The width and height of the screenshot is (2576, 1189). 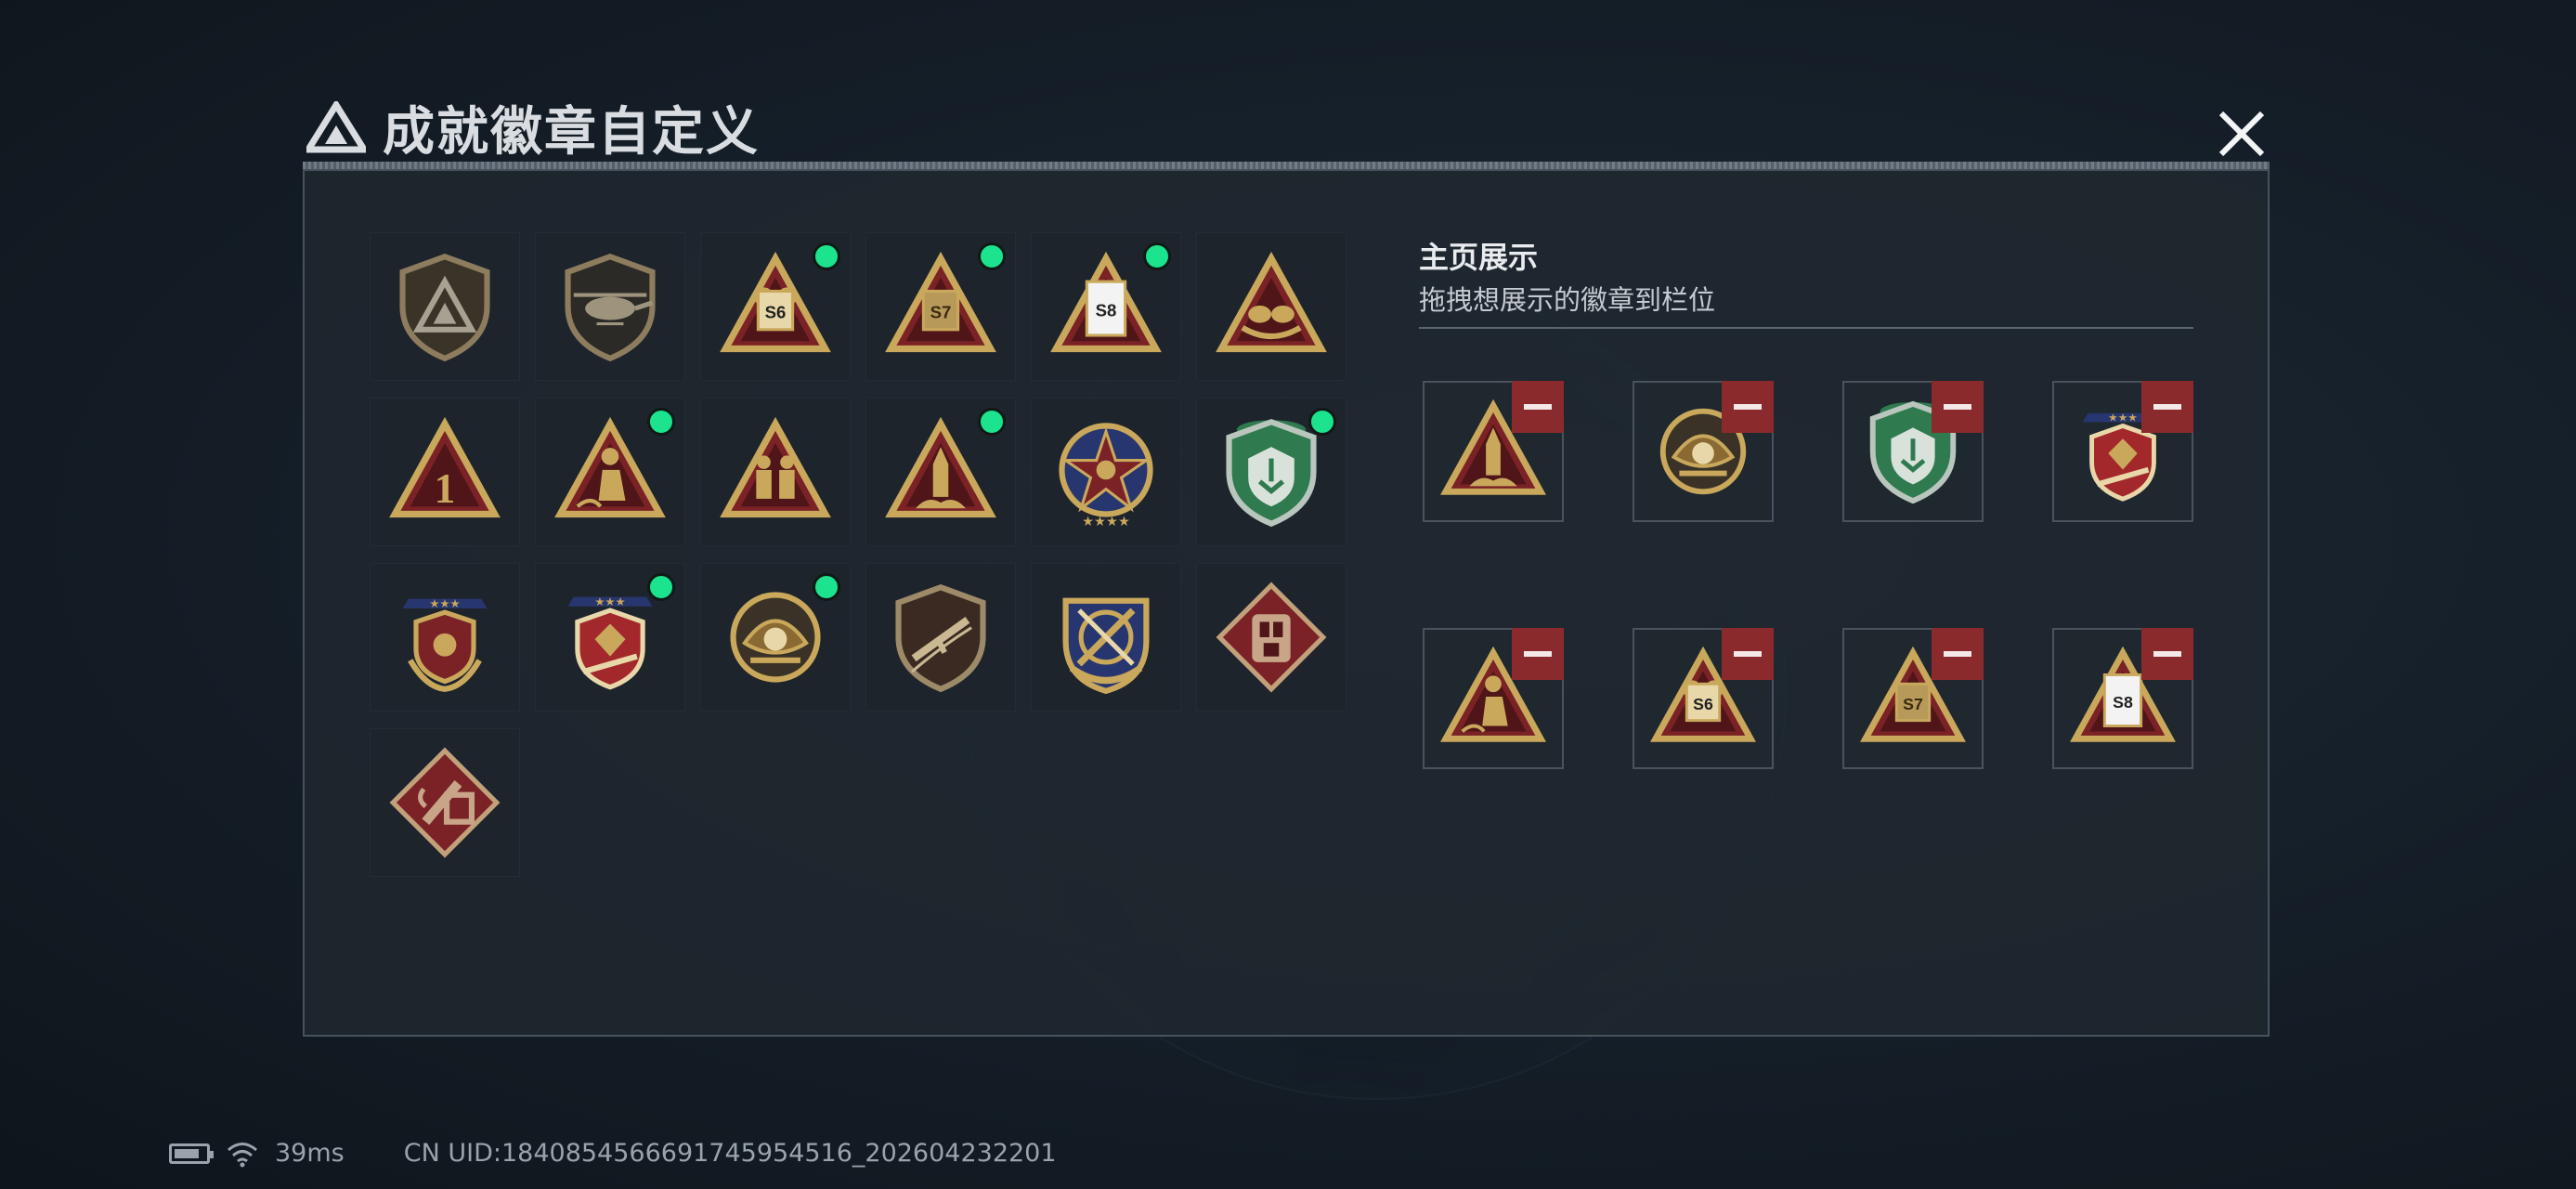 What do you see at coordinates (941, 472) in the screenshot?
I see `badge-cell-rocket-triangle-badge` at bounding box center [941, 472].